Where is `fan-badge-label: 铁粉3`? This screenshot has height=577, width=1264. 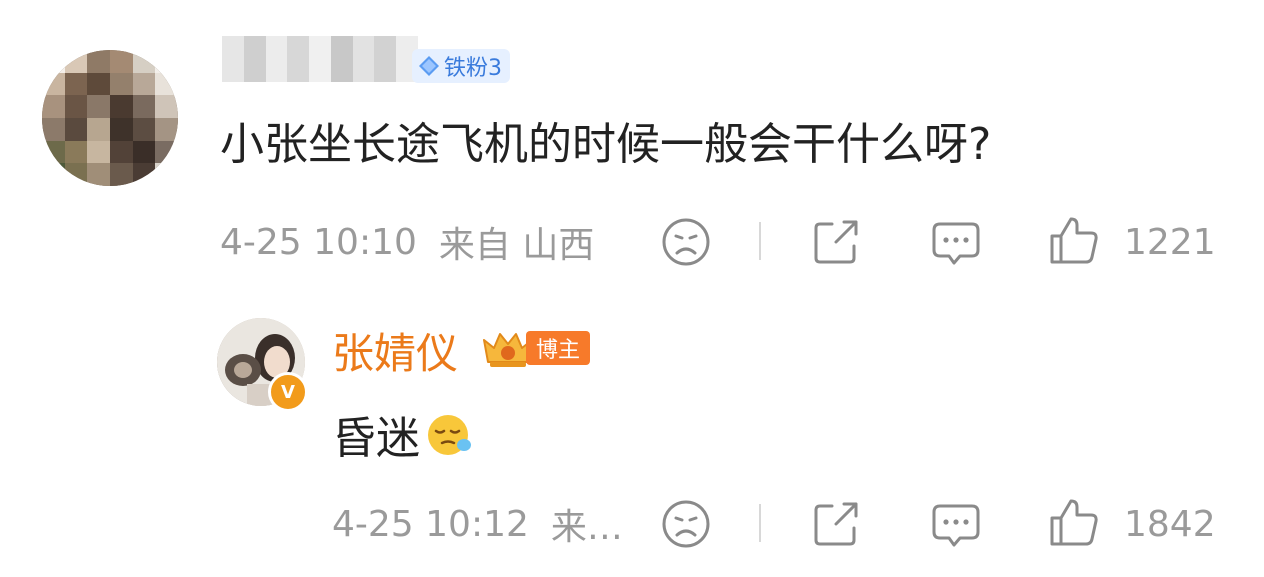 fan-badge-label: 铁粉3 is located at coordinates (473, 68).